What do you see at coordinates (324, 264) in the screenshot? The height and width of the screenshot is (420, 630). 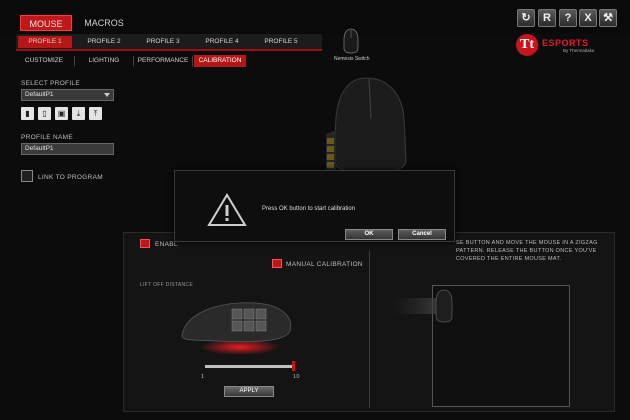 I see `manual-calibration-label: MANUAL CALIBRATION` at bounding box center [324, 264].